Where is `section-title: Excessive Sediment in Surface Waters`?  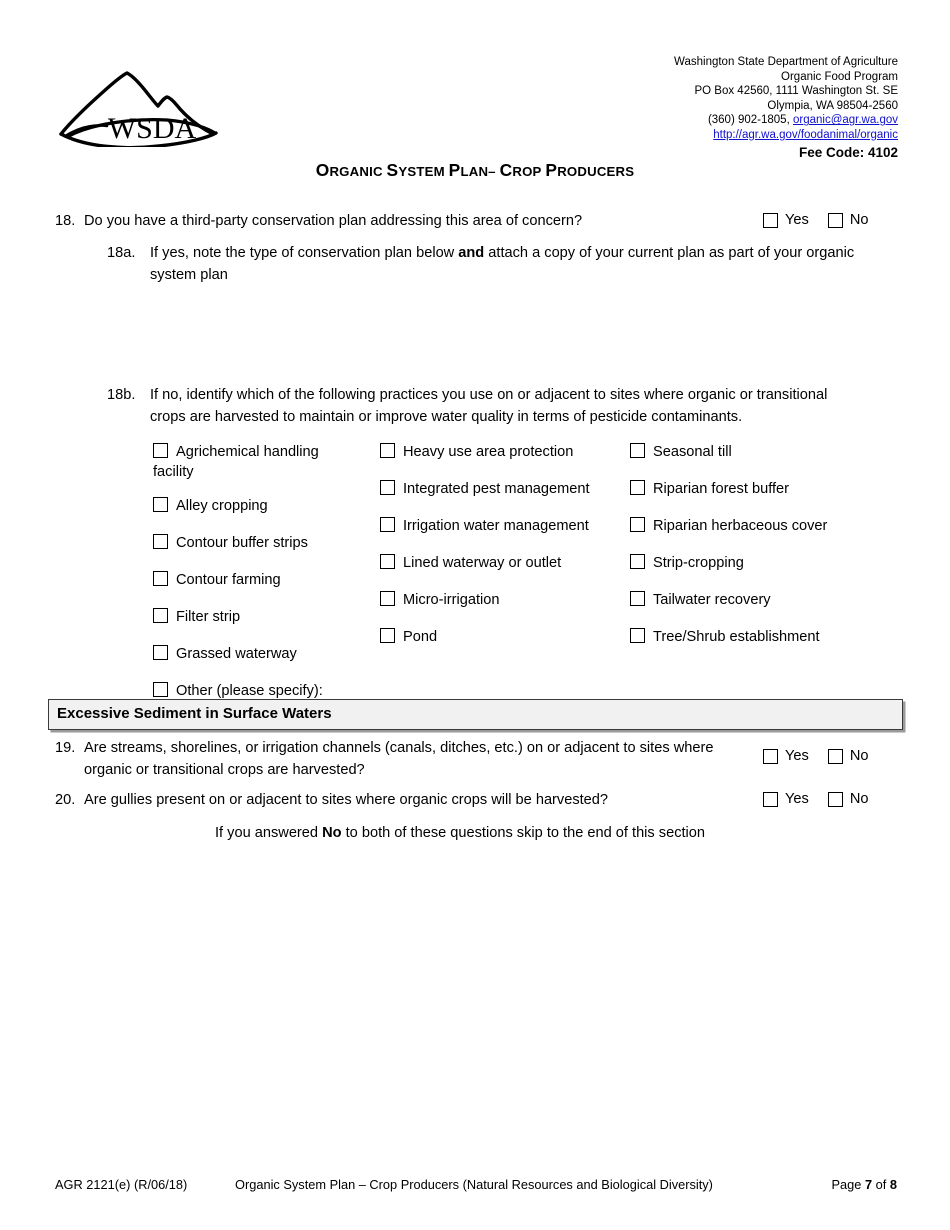 section-title: Excessive Sediment in Surface Waters is located at coordinates (194, 713).